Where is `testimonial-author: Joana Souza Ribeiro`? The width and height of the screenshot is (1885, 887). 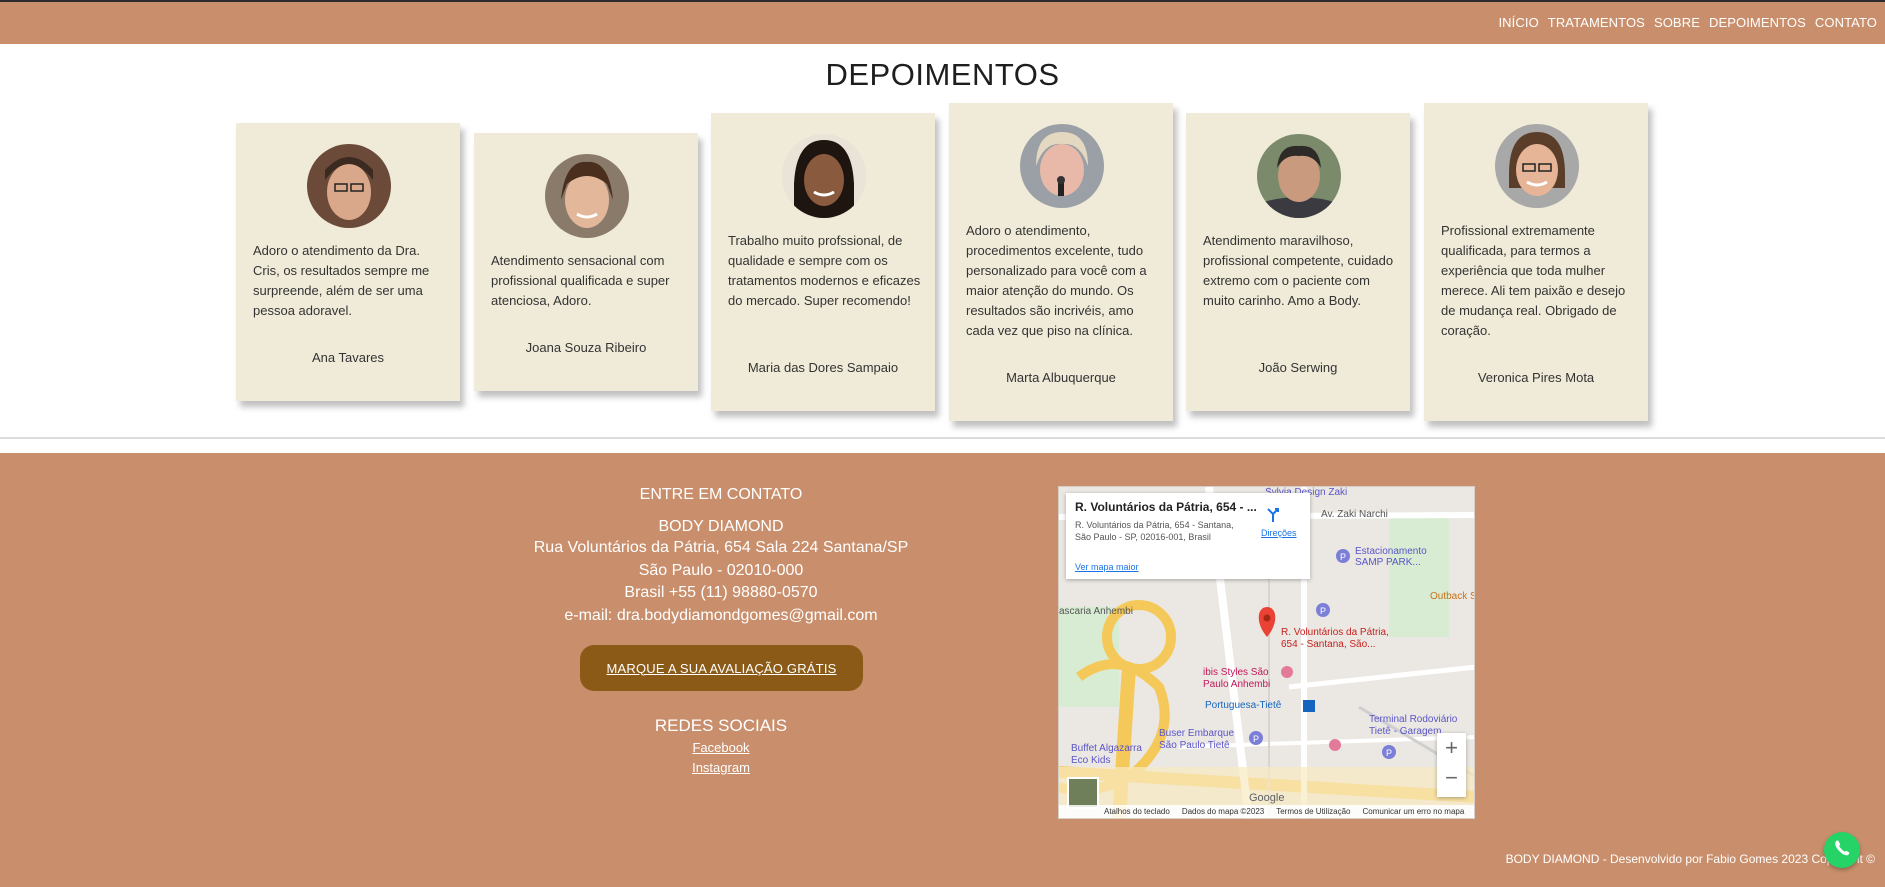 testimonial-author: Joana Souza Ribeiro is located at coordinates (586, 347).